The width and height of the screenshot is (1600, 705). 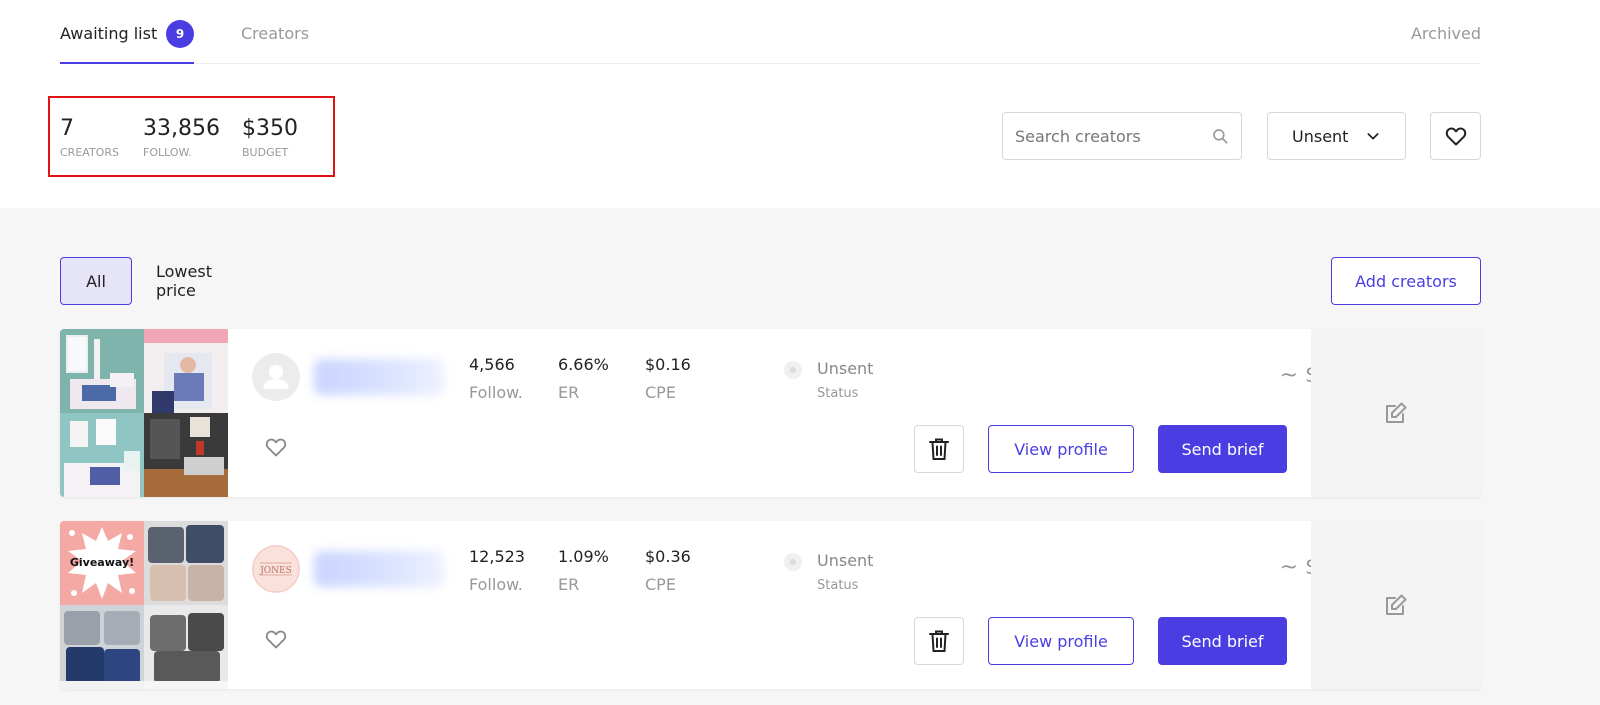 What do you see at coordinates (67, 128) in the screenshot?
I see `stat-creators-value: 7` at bounding box center [67, 128].